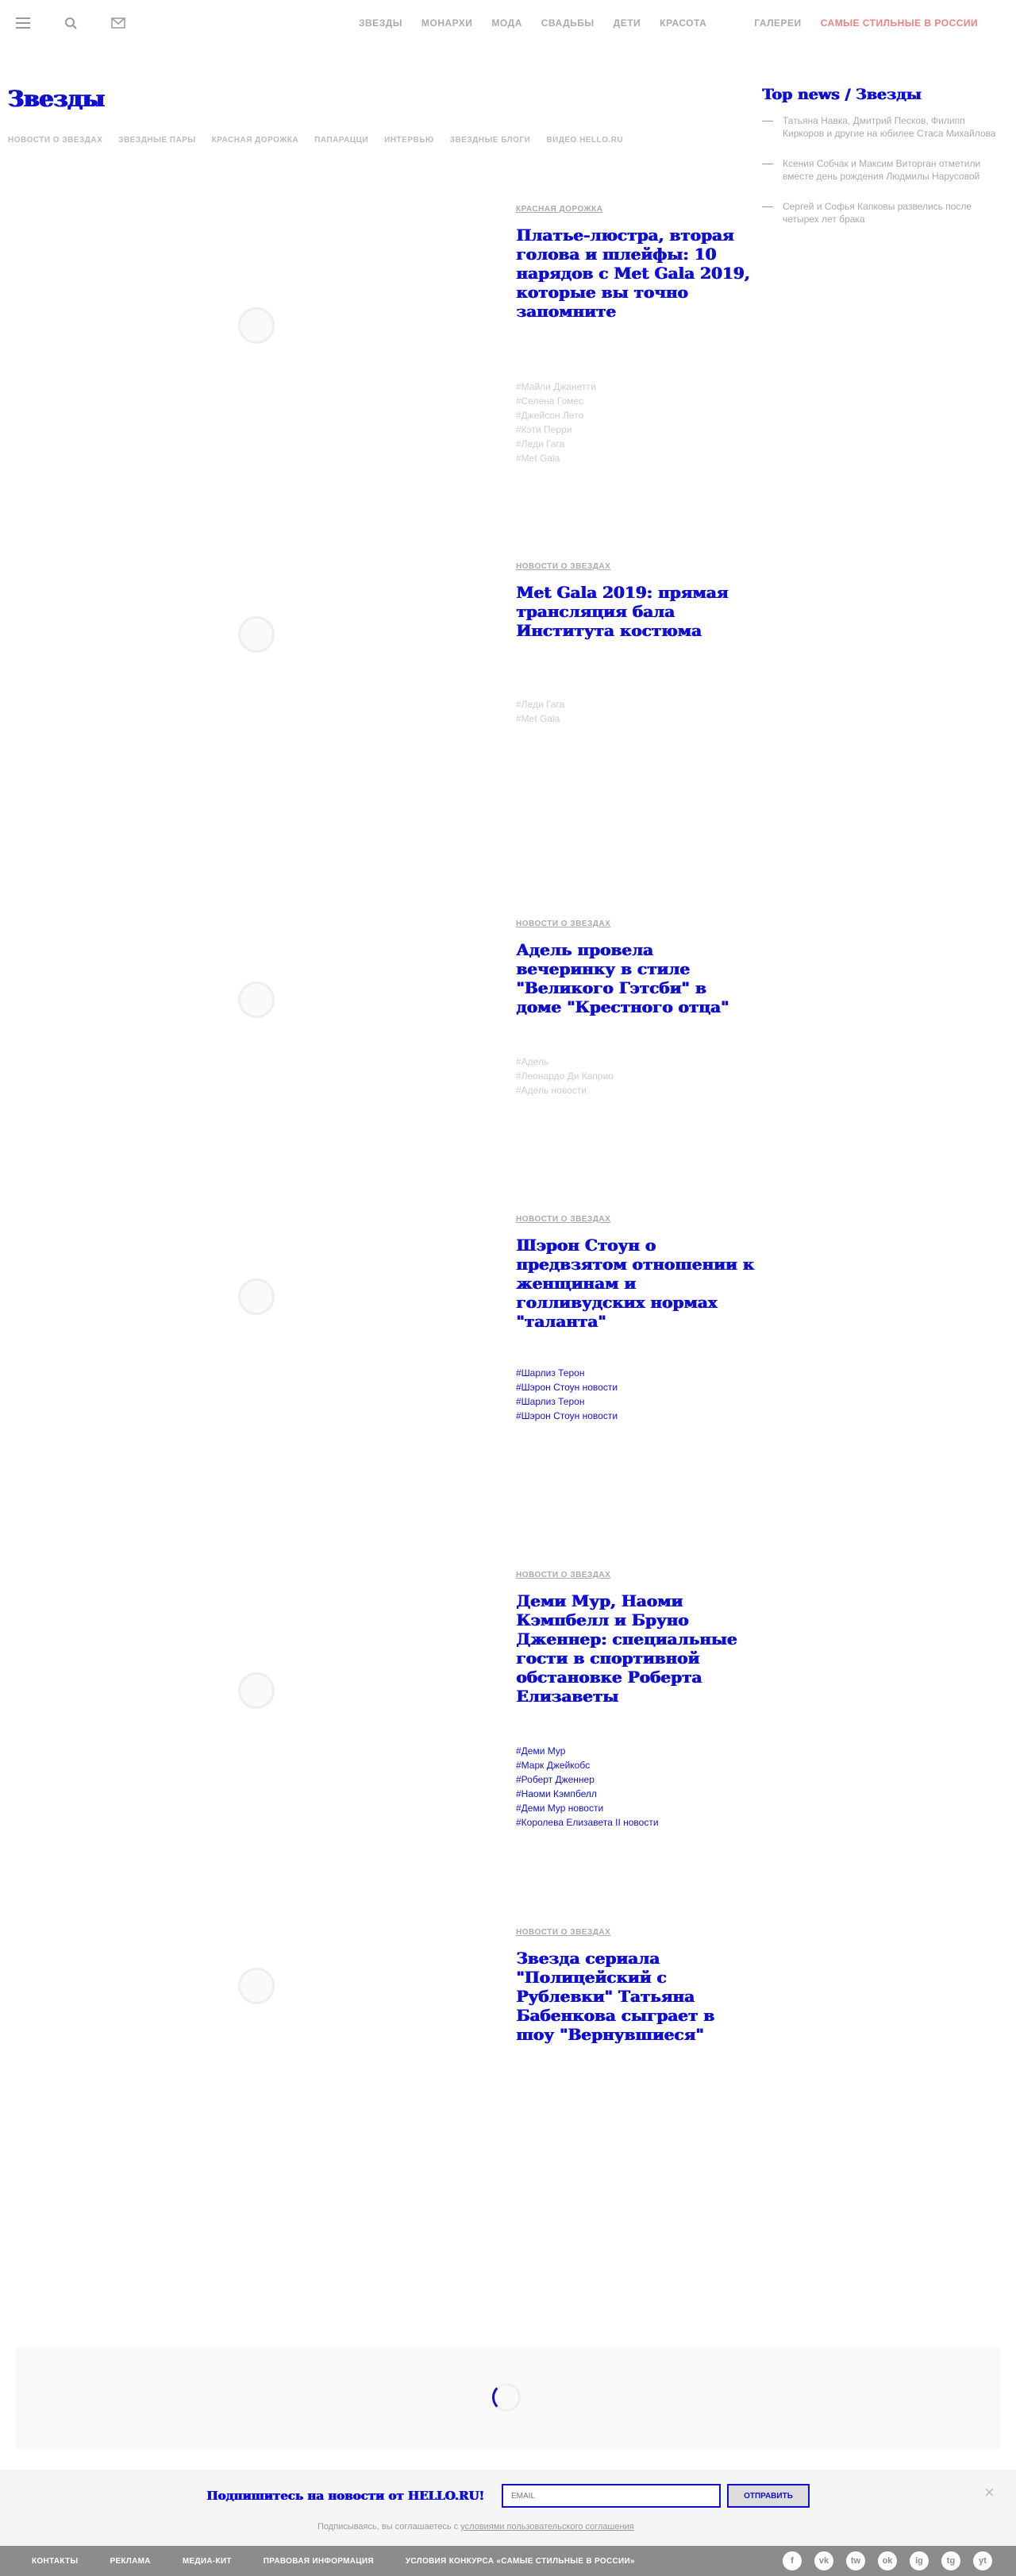  I want to click on subnav-item-paparazzi: Папарацци, so click(341, 140).